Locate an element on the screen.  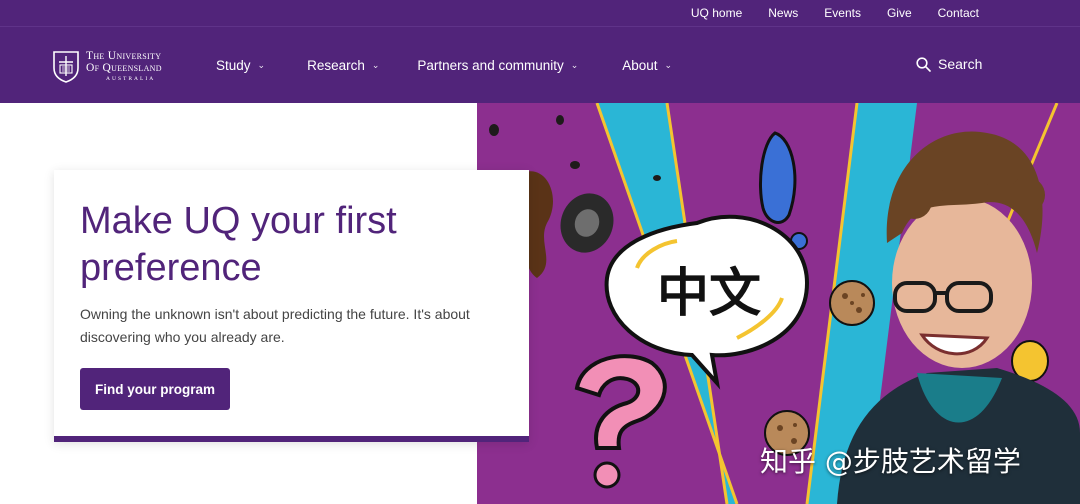
nav-item-label: Research is located at coordinates (336, 65).